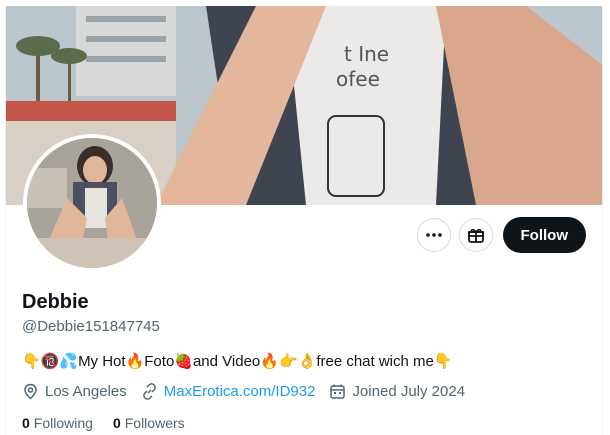 Image resolution: width=610 pixels, height=435 pixels. I want to click on calendar-icon, so click(338, 391).